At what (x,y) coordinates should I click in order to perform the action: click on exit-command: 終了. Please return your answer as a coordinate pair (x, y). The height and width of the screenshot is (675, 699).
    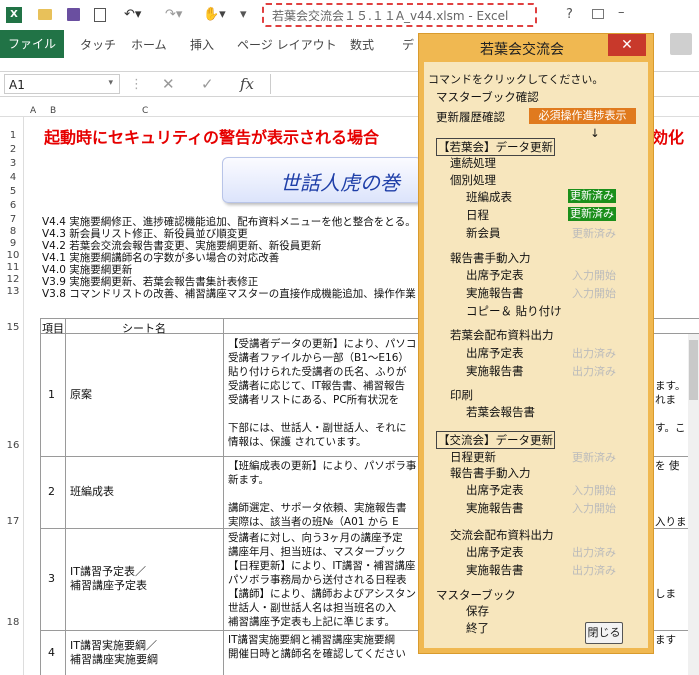
    Looking at the image, I should click on (477, 628).